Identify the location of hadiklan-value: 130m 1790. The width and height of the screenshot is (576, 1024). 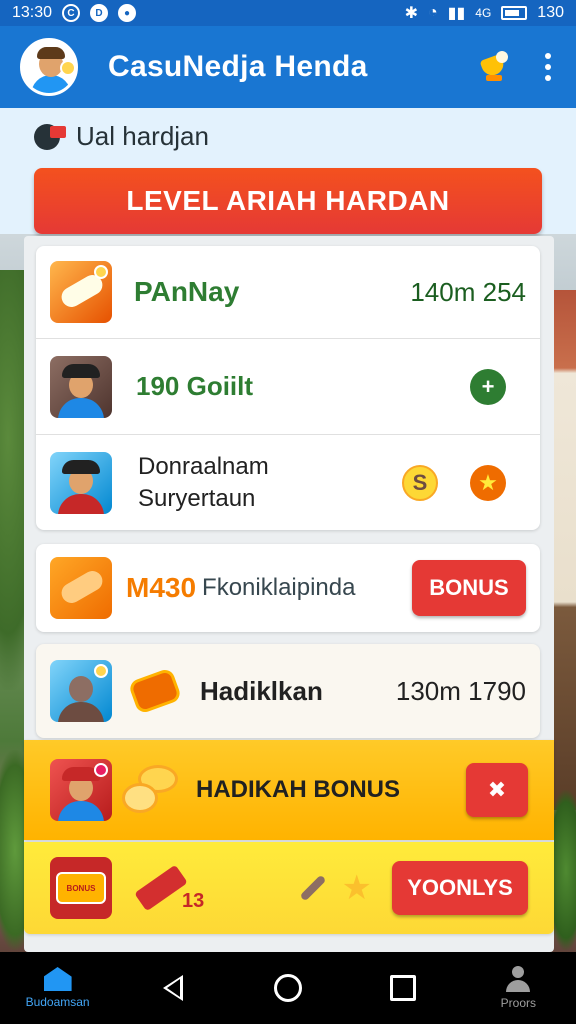
(460, 690).